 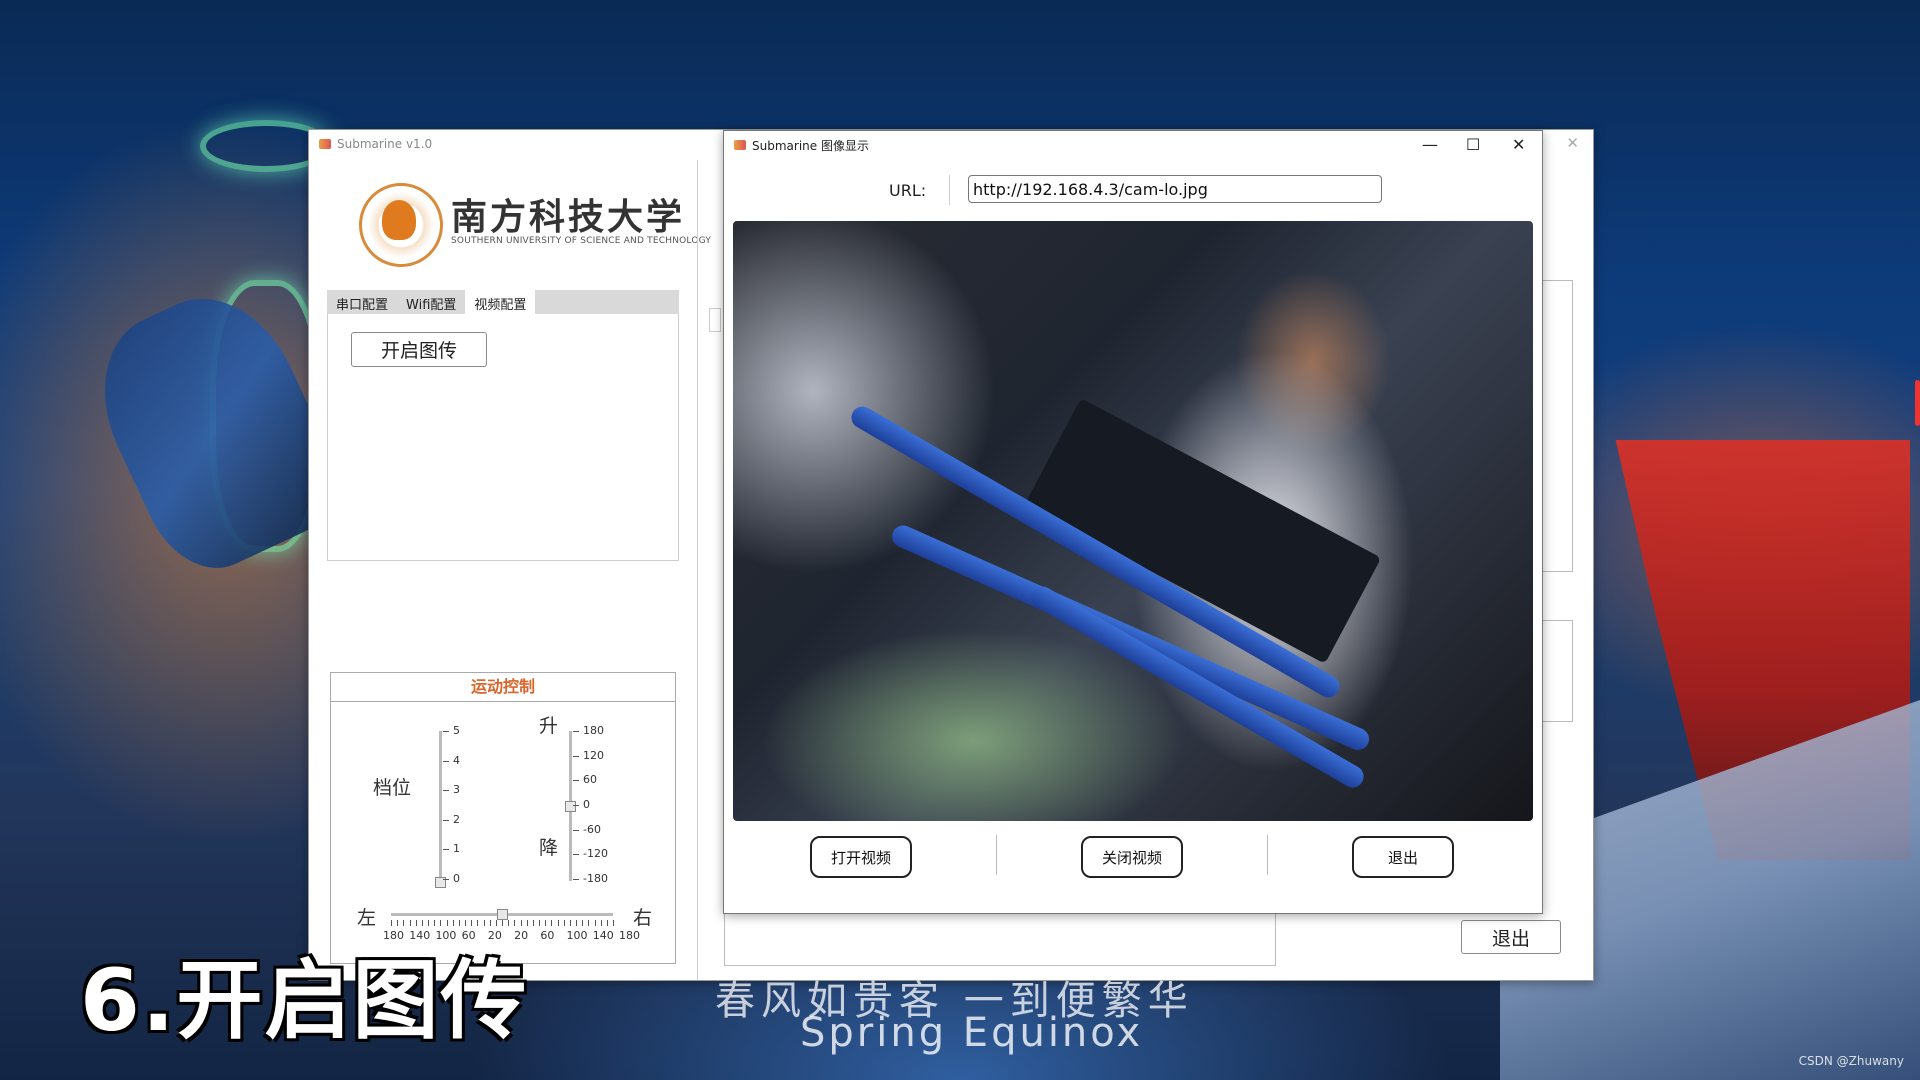 I want to click on maximize-icon: ☐, so click(x=1473, y=144).